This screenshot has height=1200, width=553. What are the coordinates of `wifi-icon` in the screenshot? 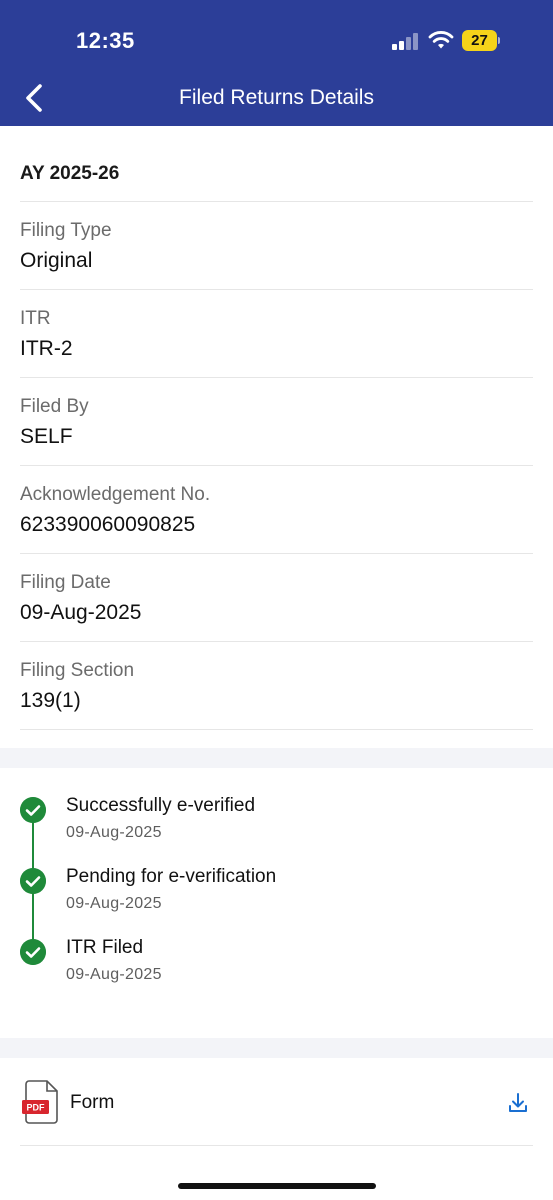 It's located at (441, 40).